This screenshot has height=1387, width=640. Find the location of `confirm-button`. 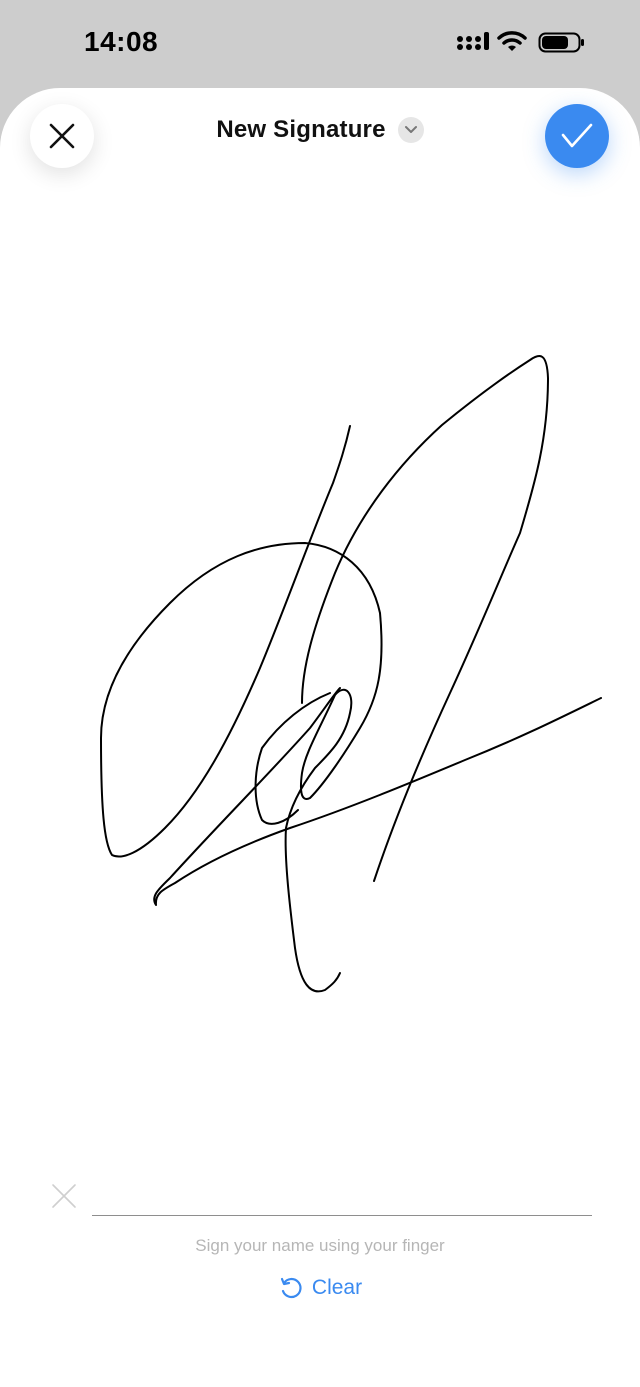

confirm-button is located at coordinates (577, 136).